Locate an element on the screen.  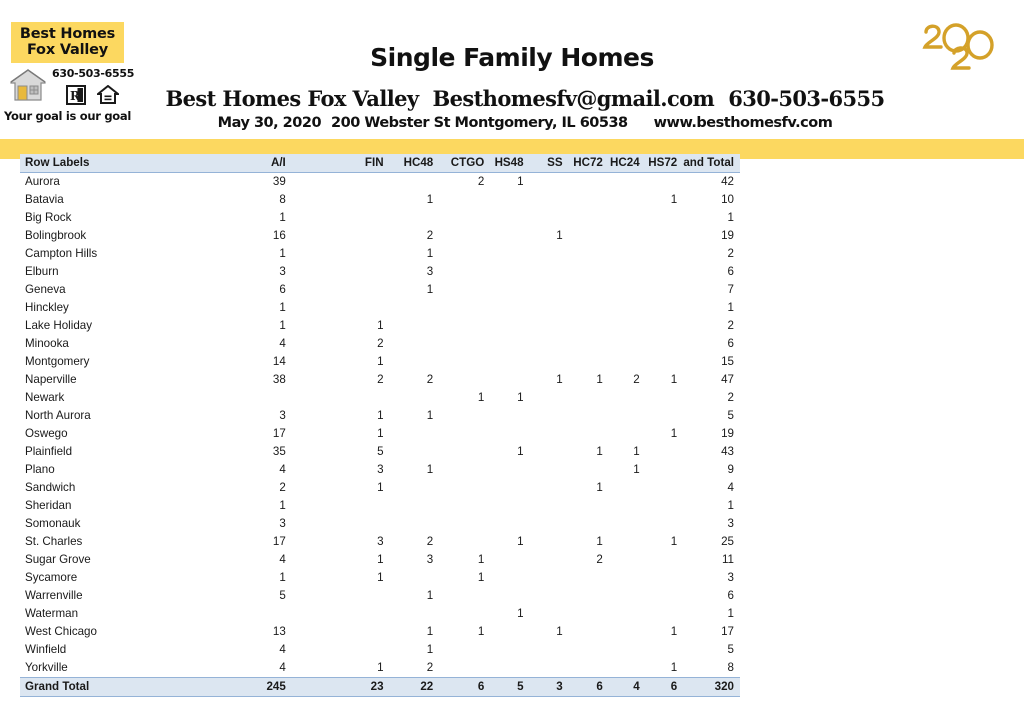
cell-ss: 1 is located at coordinates (559, 235).